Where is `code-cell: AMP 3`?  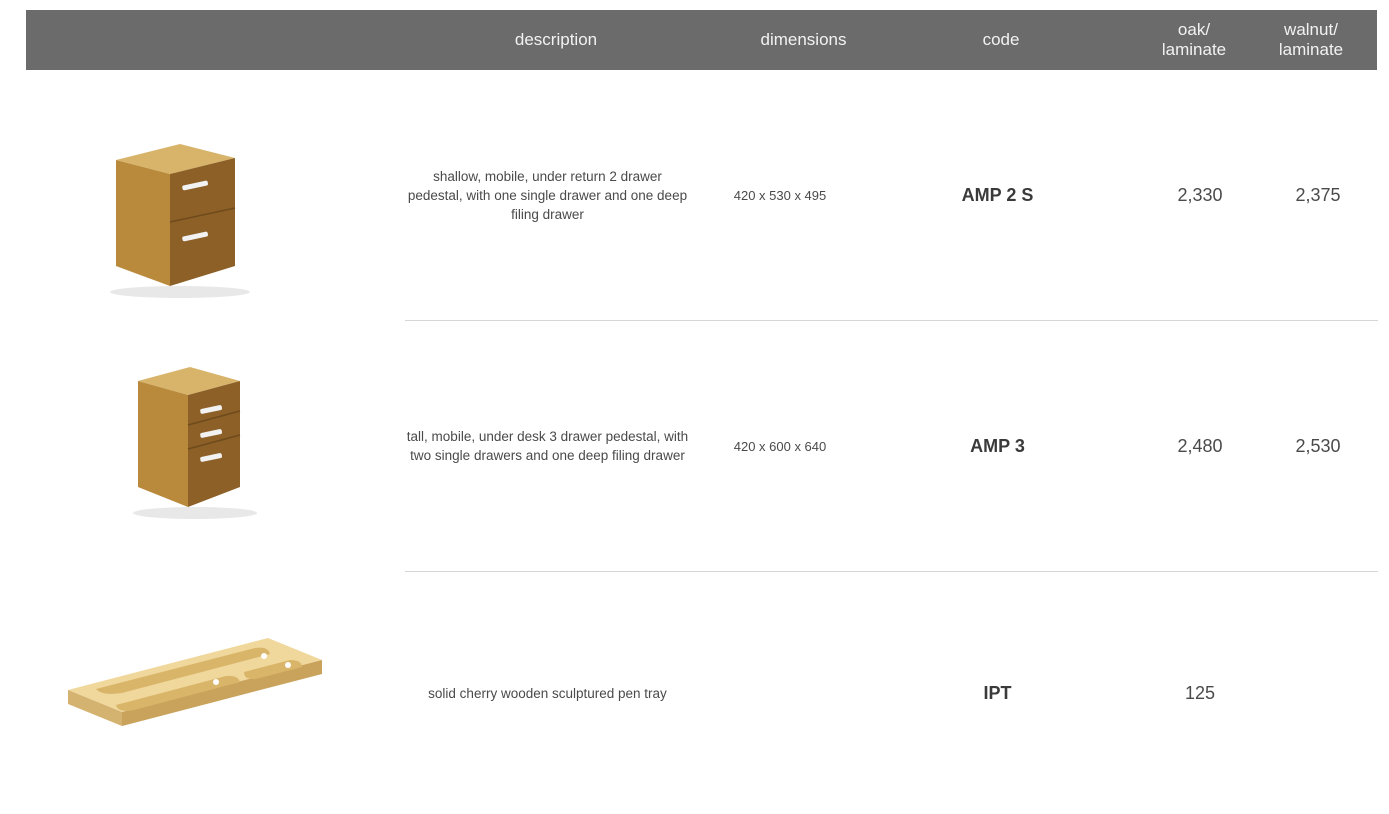 code-cell: AMP 3 is located at coordinates (997, 445).